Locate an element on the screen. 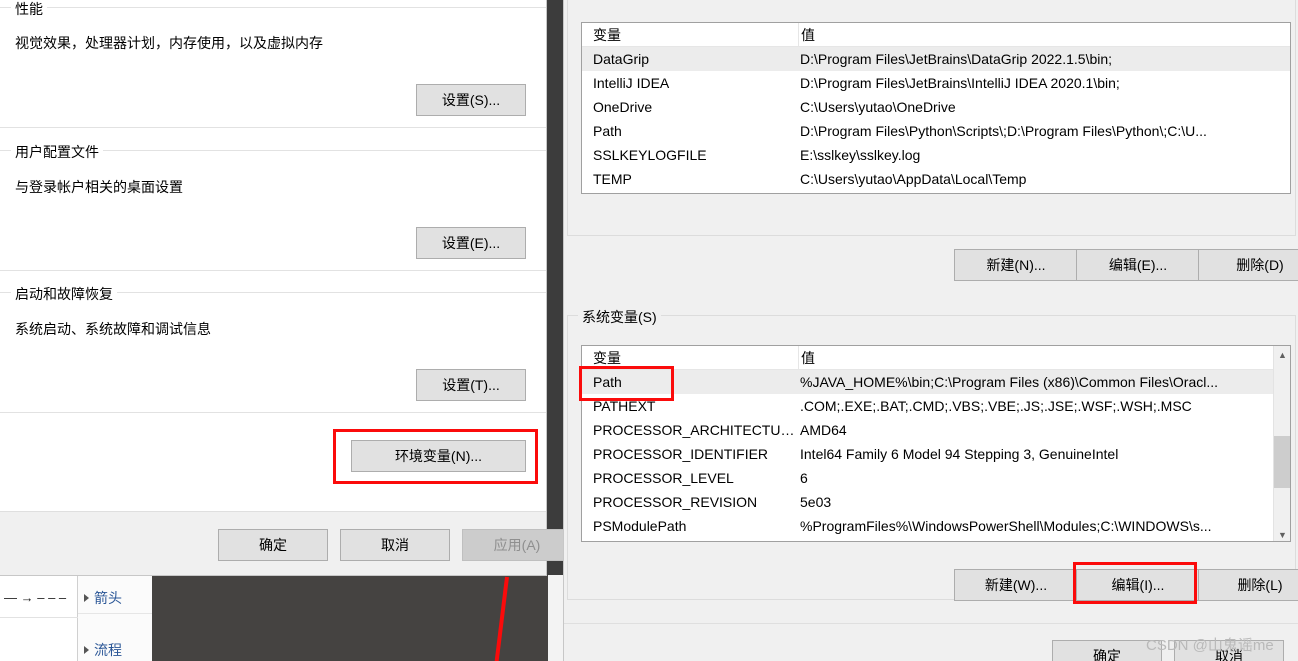  background-canvas is located at coordinates (350, 618).